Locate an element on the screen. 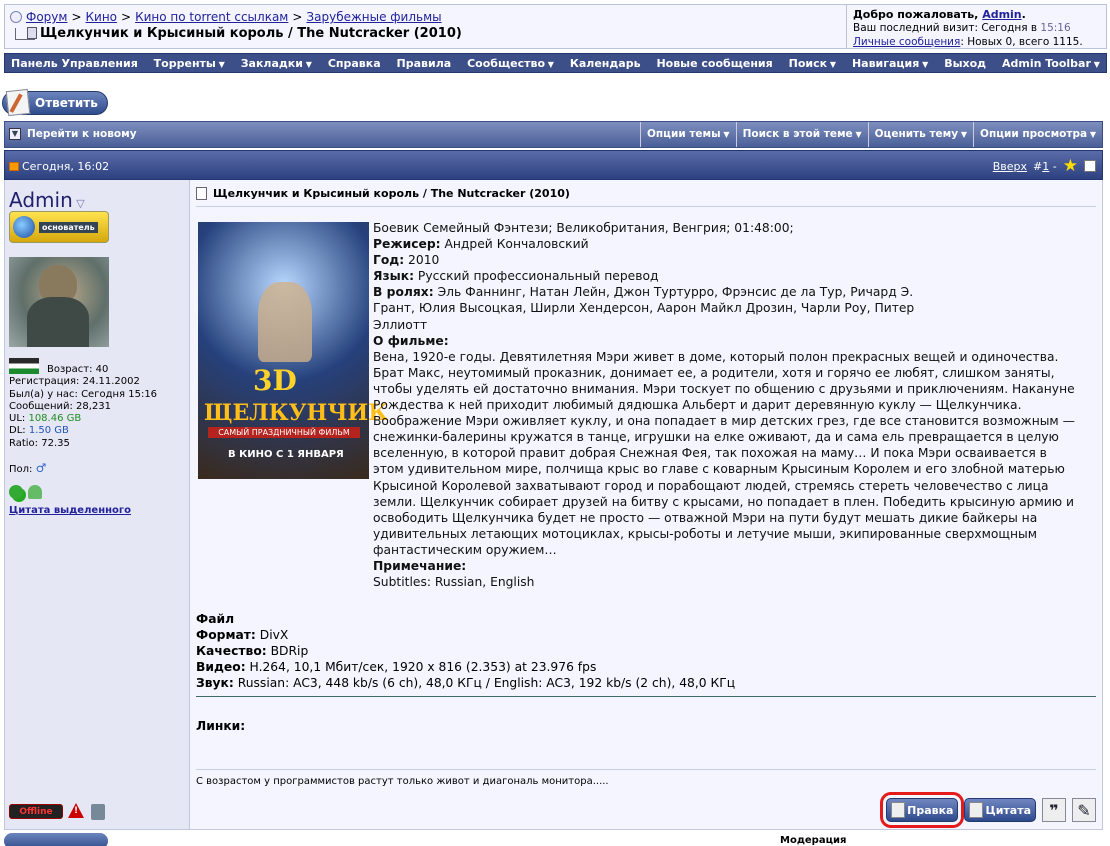  post-number: #1 - is located at coordinates (1045, 166).